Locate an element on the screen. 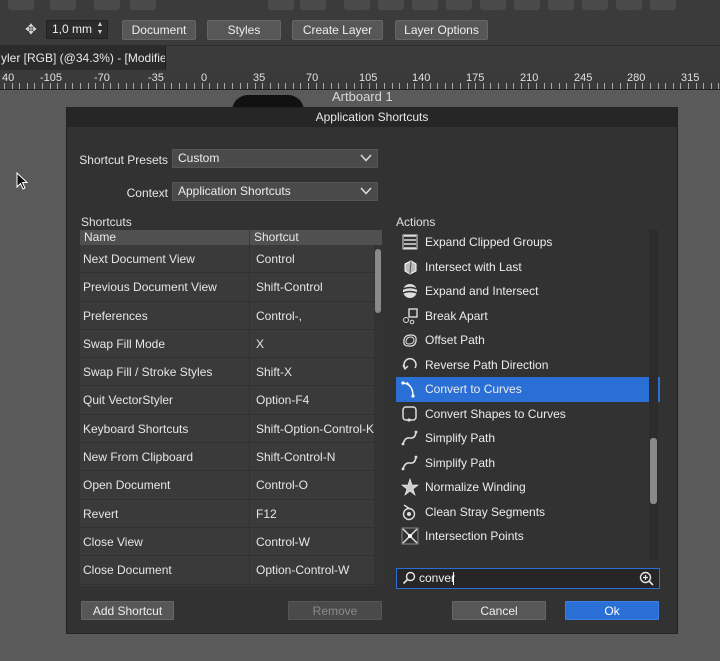 This screenshot has height=661, width=720. action-item: Offset Path is located at coordinates (528, 340).